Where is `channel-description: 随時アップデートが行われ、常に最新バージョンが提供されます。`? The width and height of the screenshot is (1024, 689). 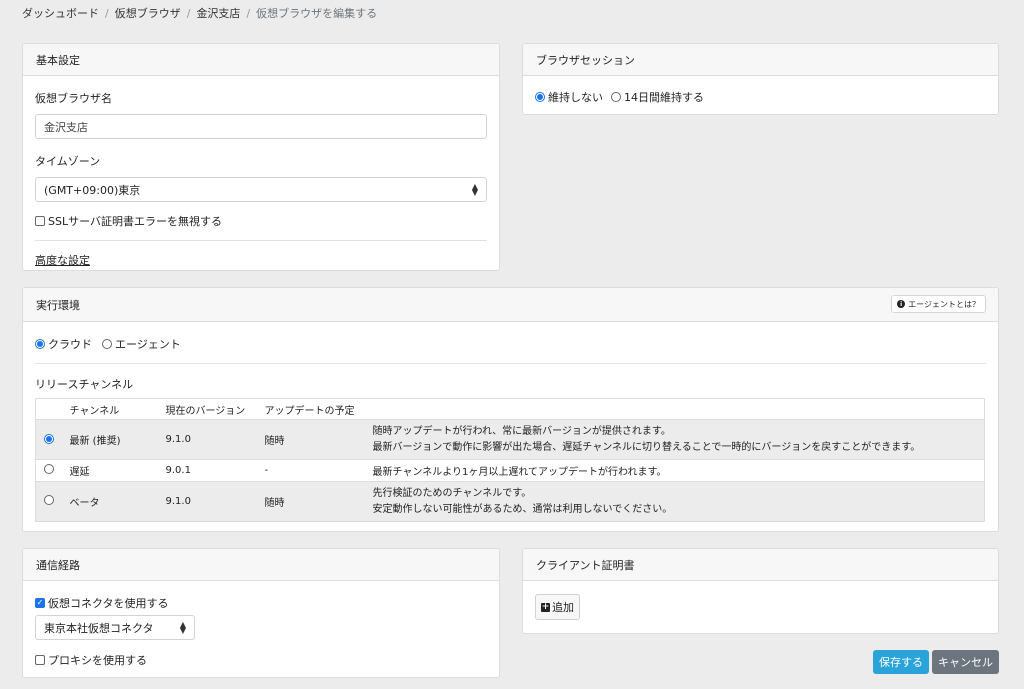 channel-description: 随時アップデートが行われ、常に最新バージョンが提供されます。 is located at coordinates (521, 431).